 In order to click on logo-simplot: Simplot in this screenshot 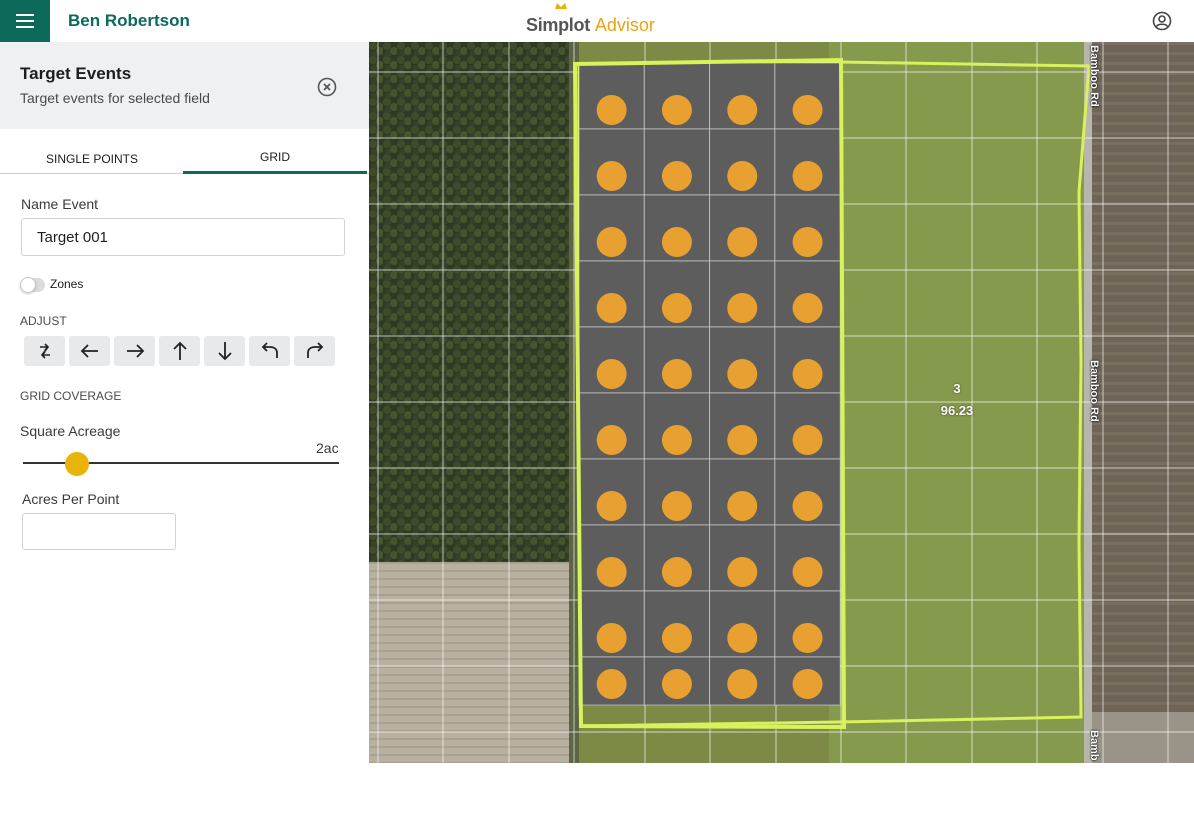, I will do `click(558, 25)`.